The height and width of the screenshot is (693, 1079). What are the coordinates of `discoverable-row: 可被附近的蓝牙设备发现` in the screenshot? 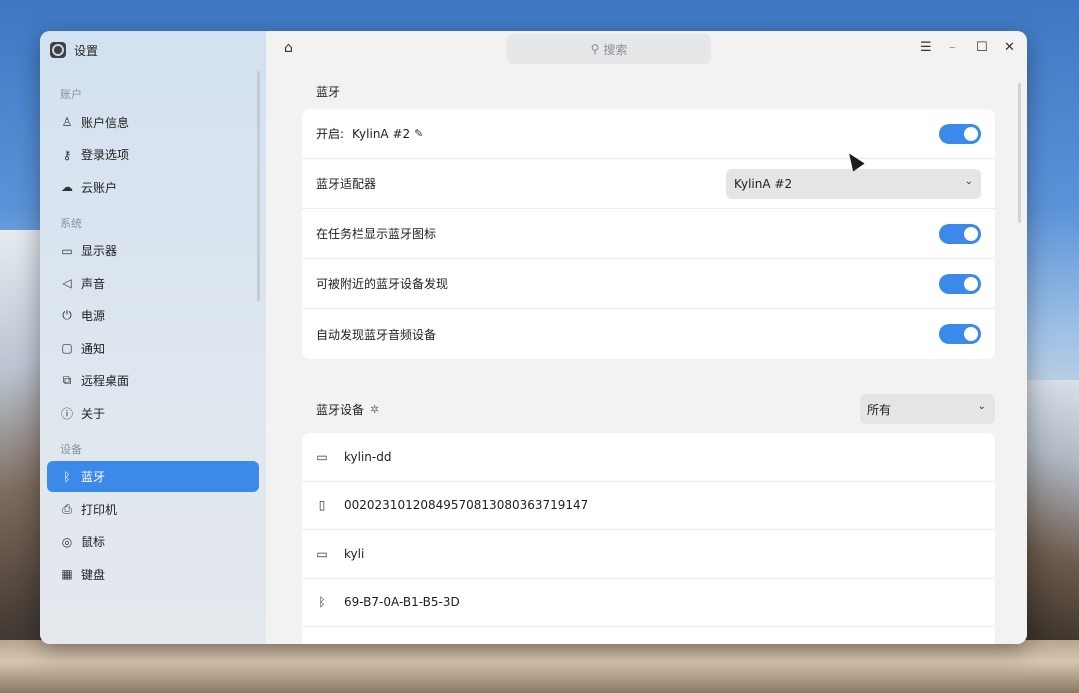 It's located at (648, 284).